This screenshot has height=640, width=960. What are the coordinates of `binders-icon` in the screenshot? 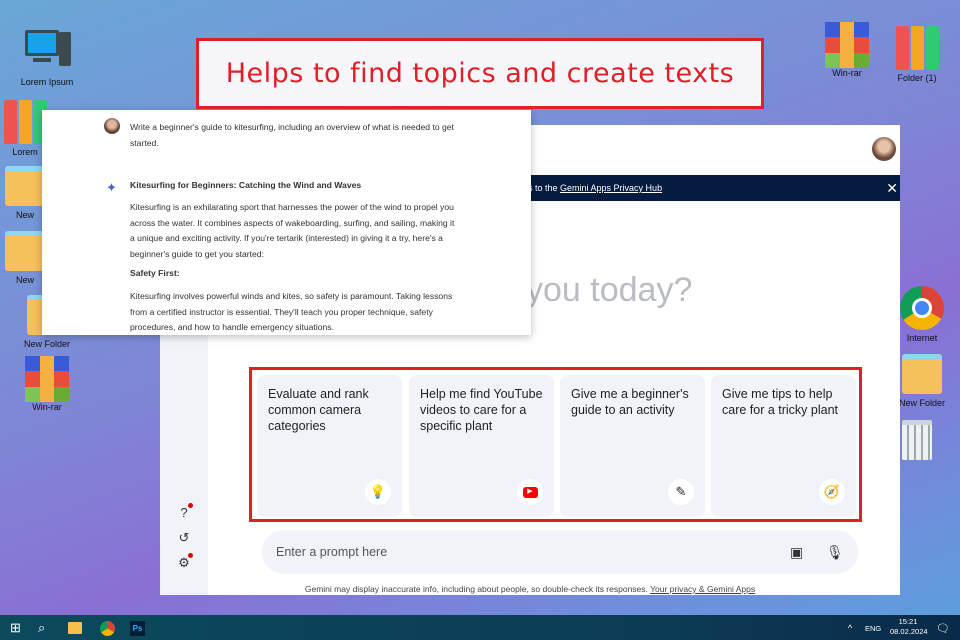 It's located at (917, 46).